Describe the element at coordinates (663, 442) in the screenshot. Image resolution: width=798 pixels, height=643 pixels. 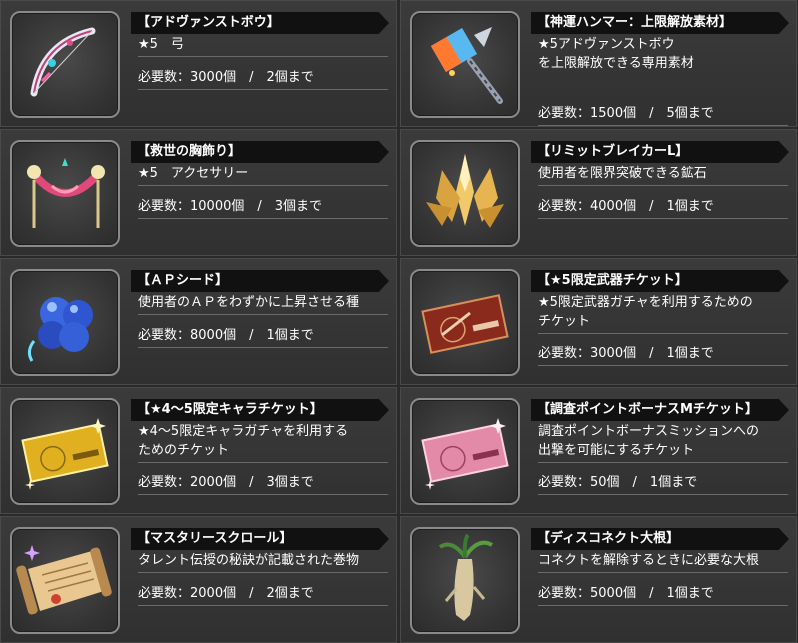
I see `item-description: 調査ポイントボーナスミッションへの 出撃を可能にするチケット` at that location.